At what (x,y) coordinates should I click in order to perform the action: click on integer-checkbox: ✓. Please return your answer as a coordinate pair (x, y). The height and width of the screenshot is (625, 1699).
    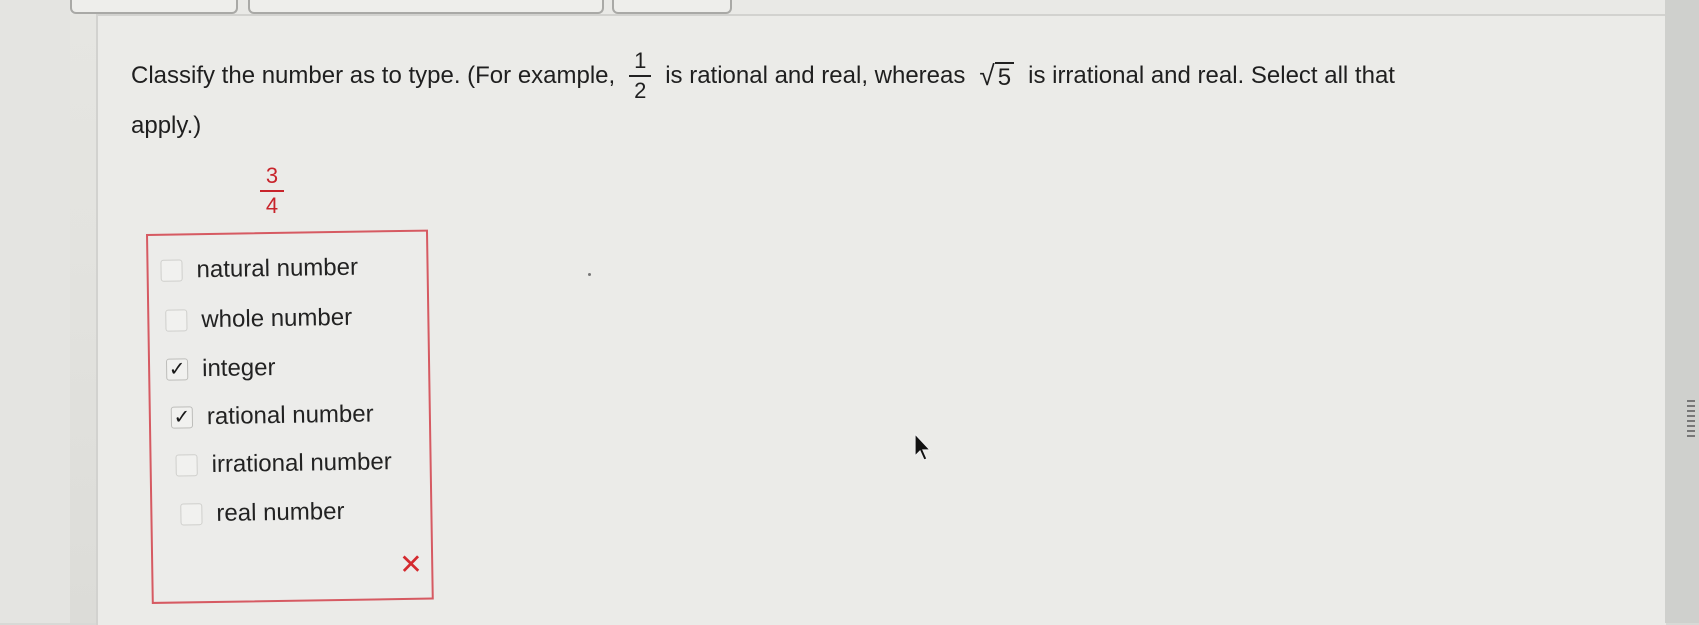
    Looking at the image, I should click on (177, 369).